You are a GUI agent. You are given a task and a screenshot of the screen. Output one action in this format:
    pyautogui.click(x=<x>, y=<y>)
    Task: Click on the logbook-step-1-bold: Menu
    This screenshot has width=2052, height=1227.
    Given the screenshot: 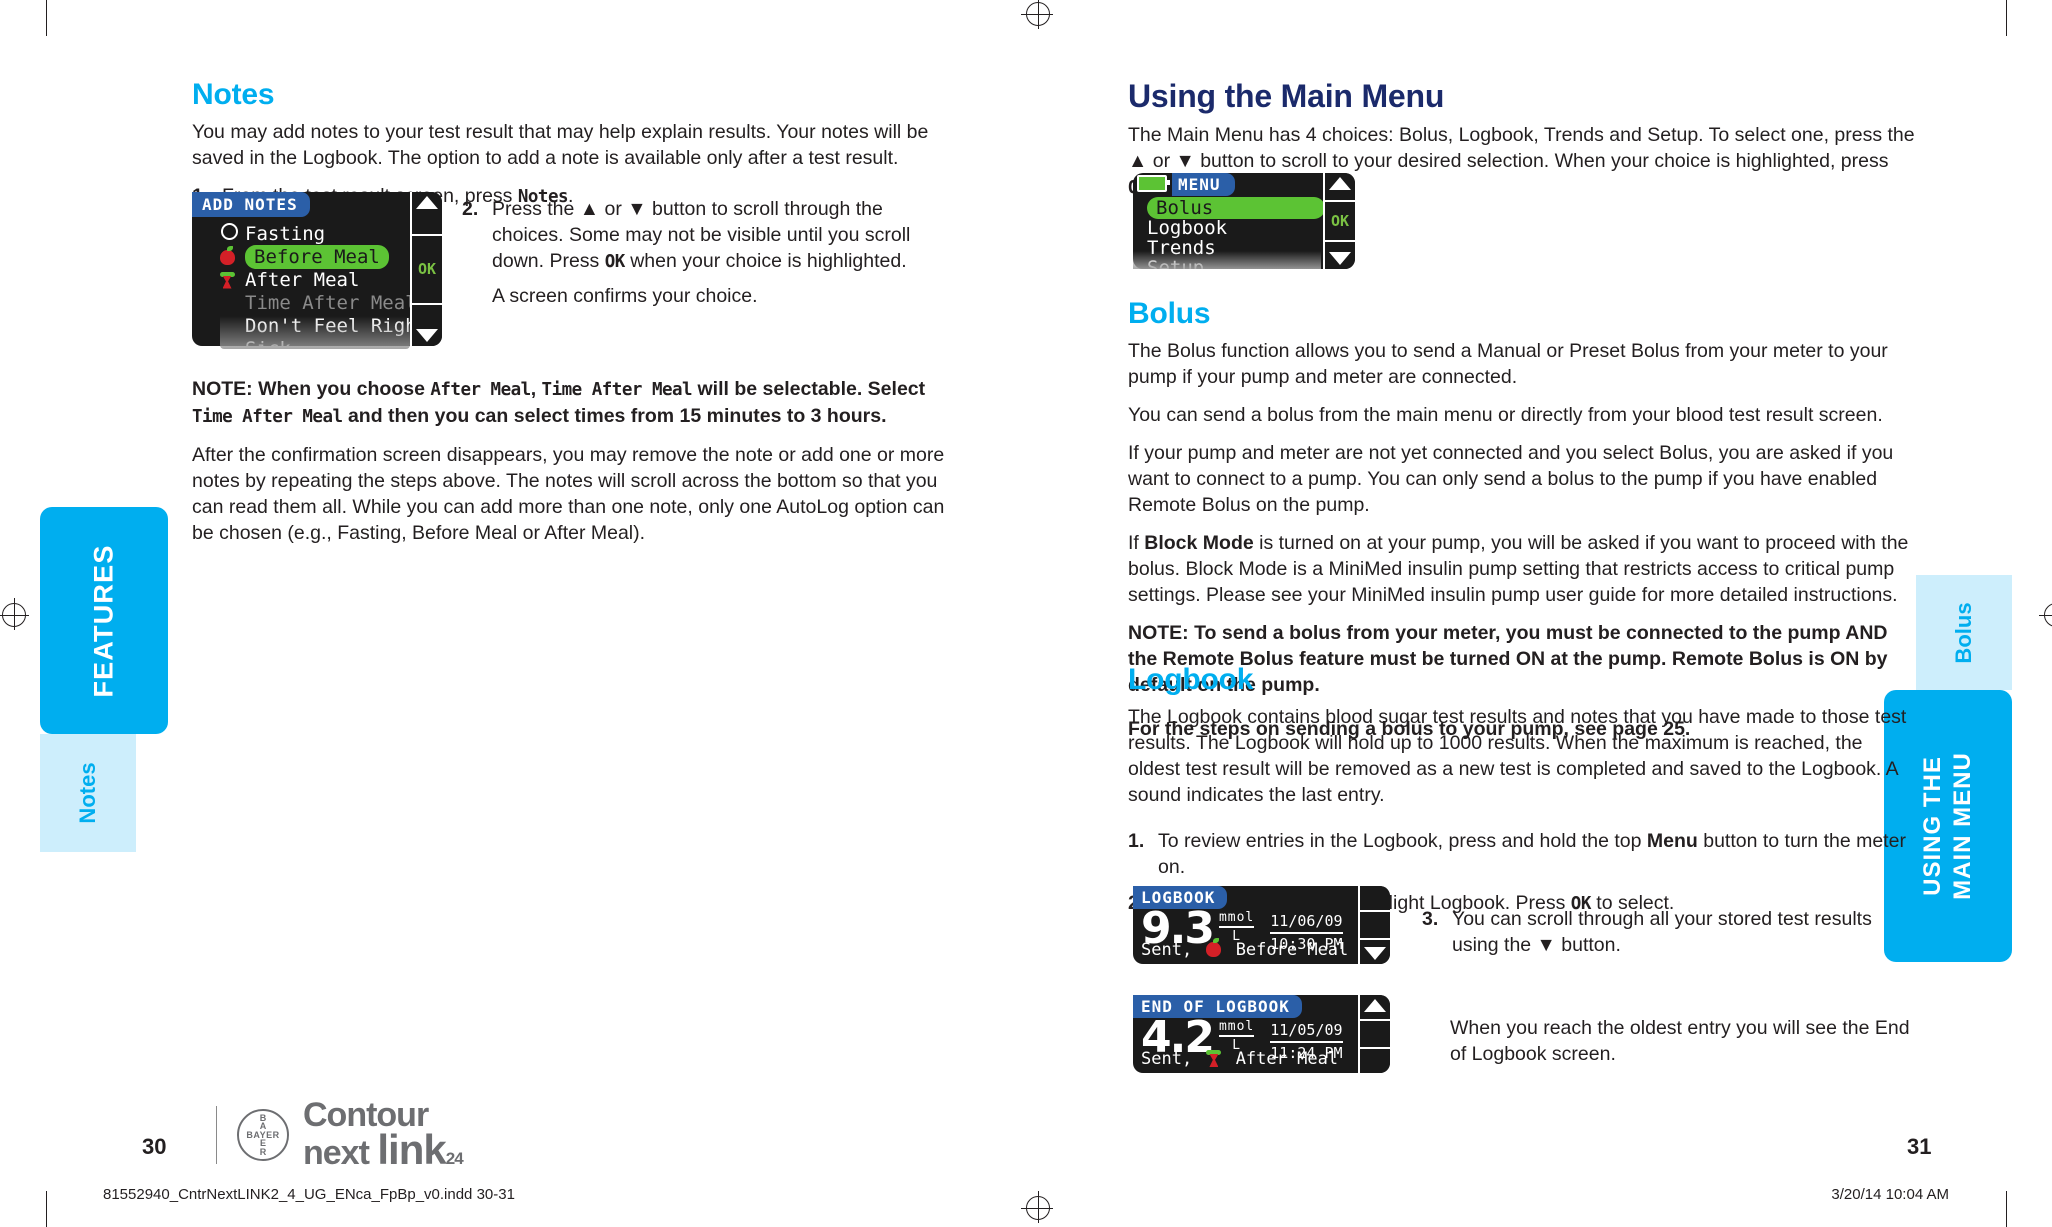 What is the action you would take?
    pyautogui.click(x=1672, y=841)
    